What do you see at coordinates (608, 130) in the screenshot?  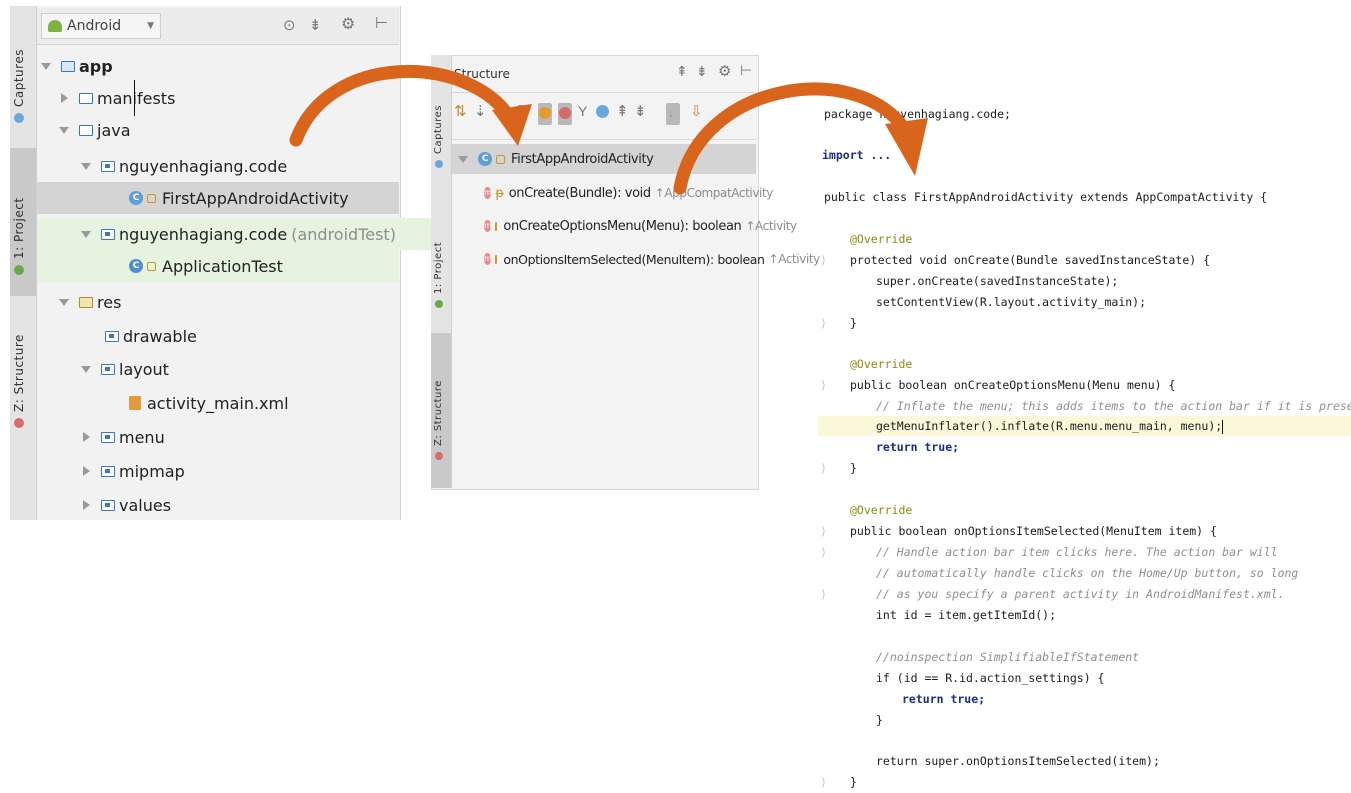 I see `flow-arrows` at bounding box center [608, 130].